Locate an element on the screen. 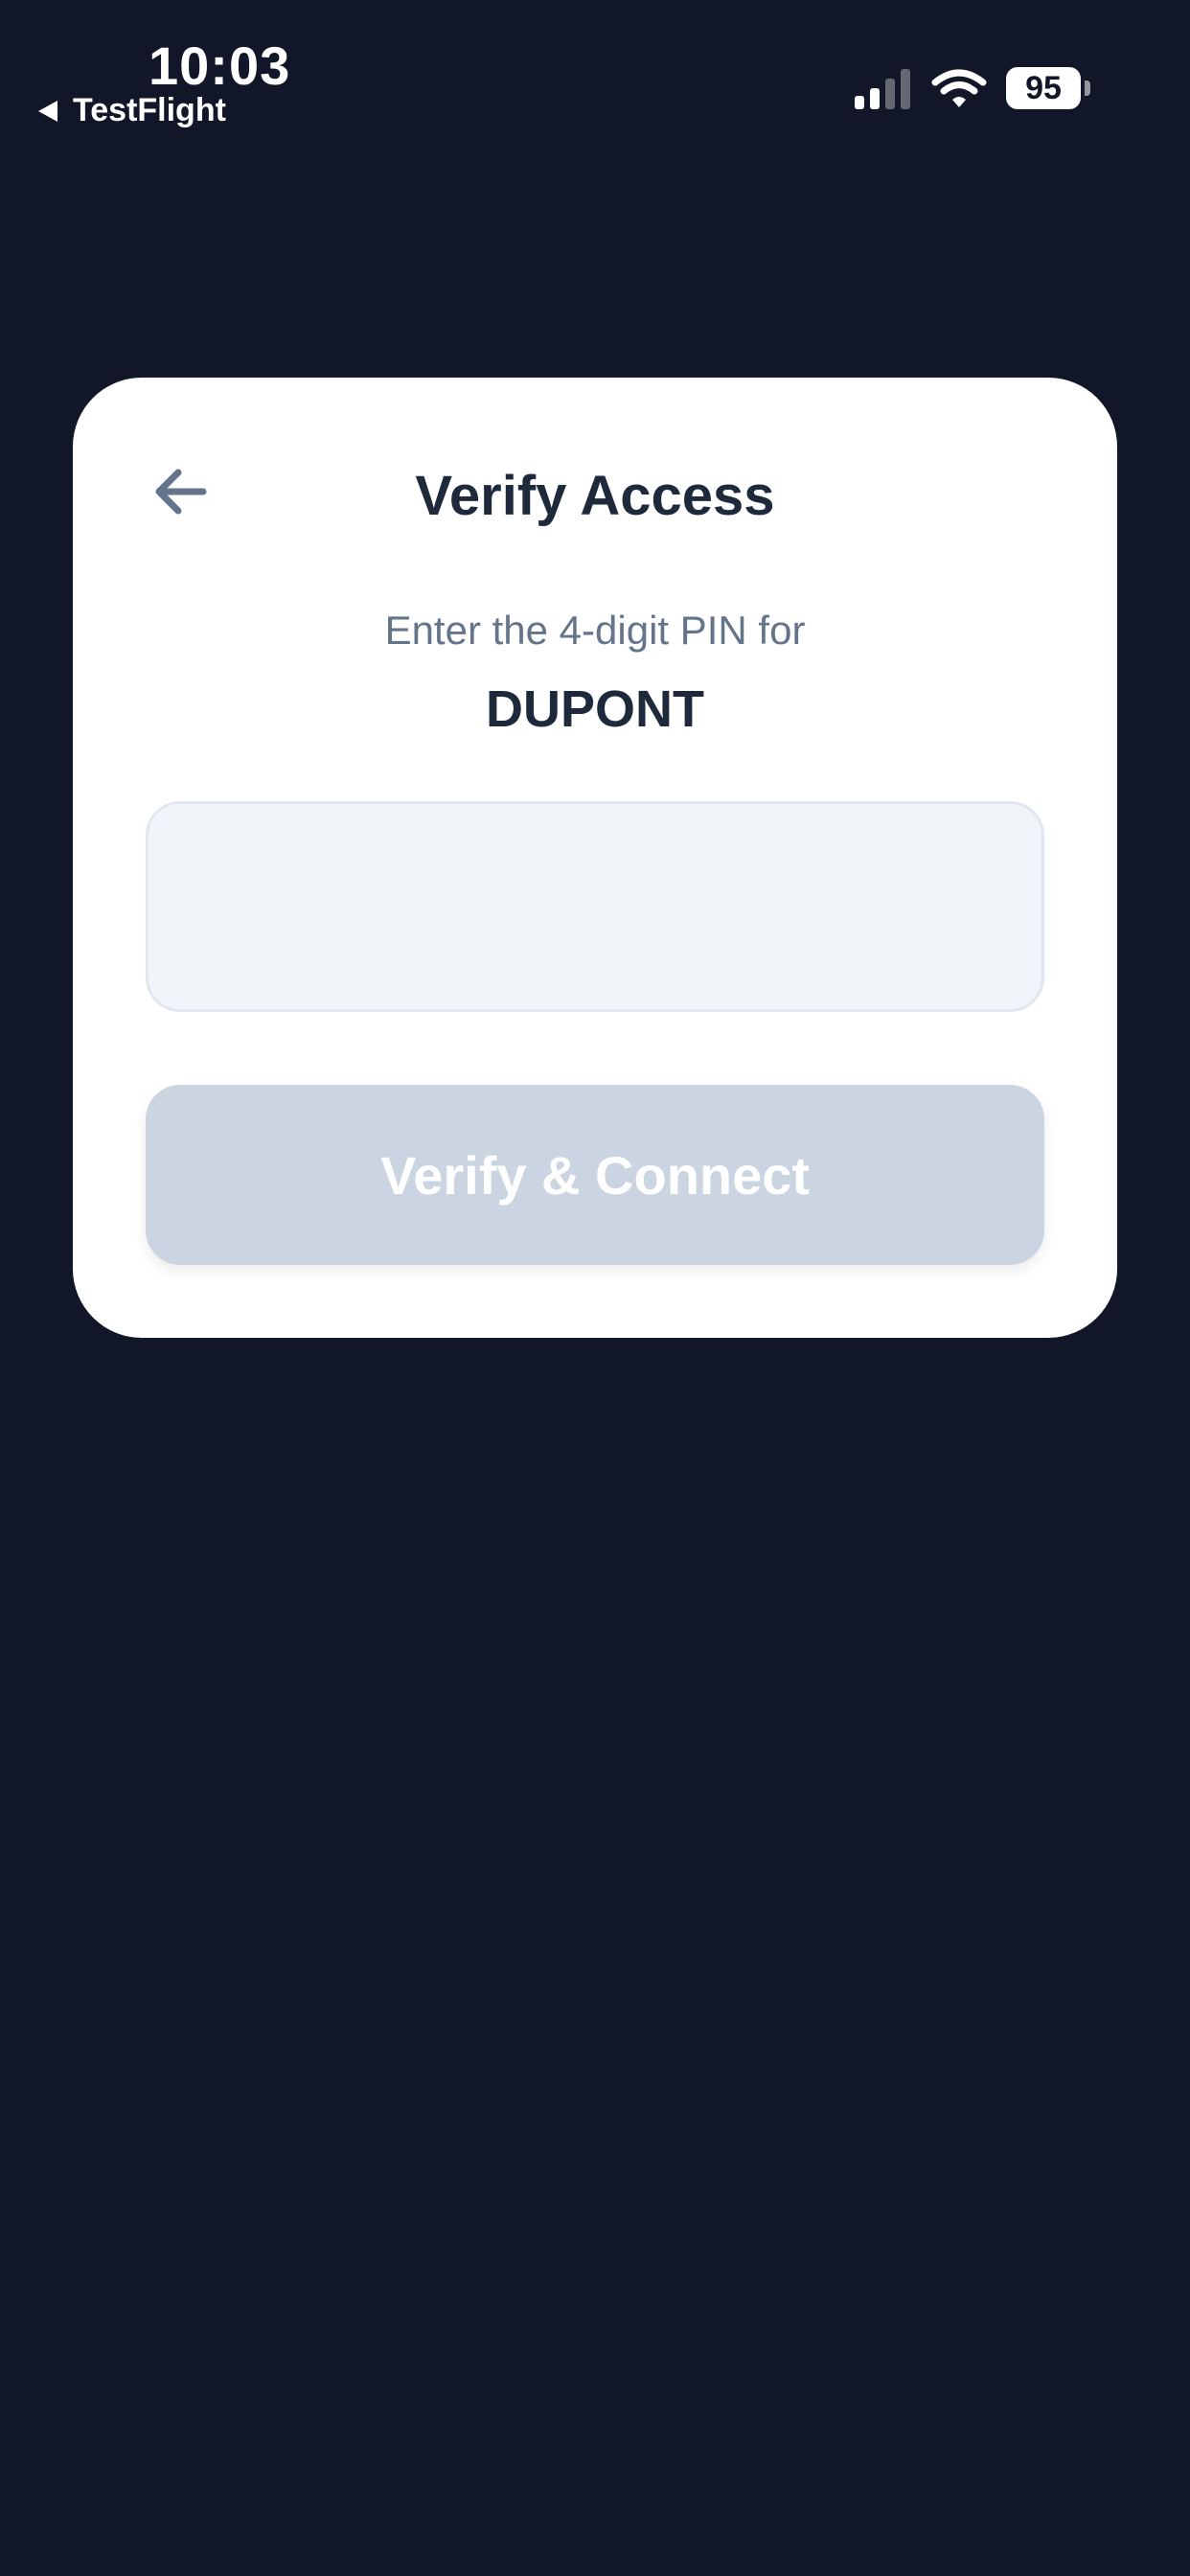 The width and height of the screenshot is (1190, 2576). battery-level: 95 is located at coordinates (1043, 88).